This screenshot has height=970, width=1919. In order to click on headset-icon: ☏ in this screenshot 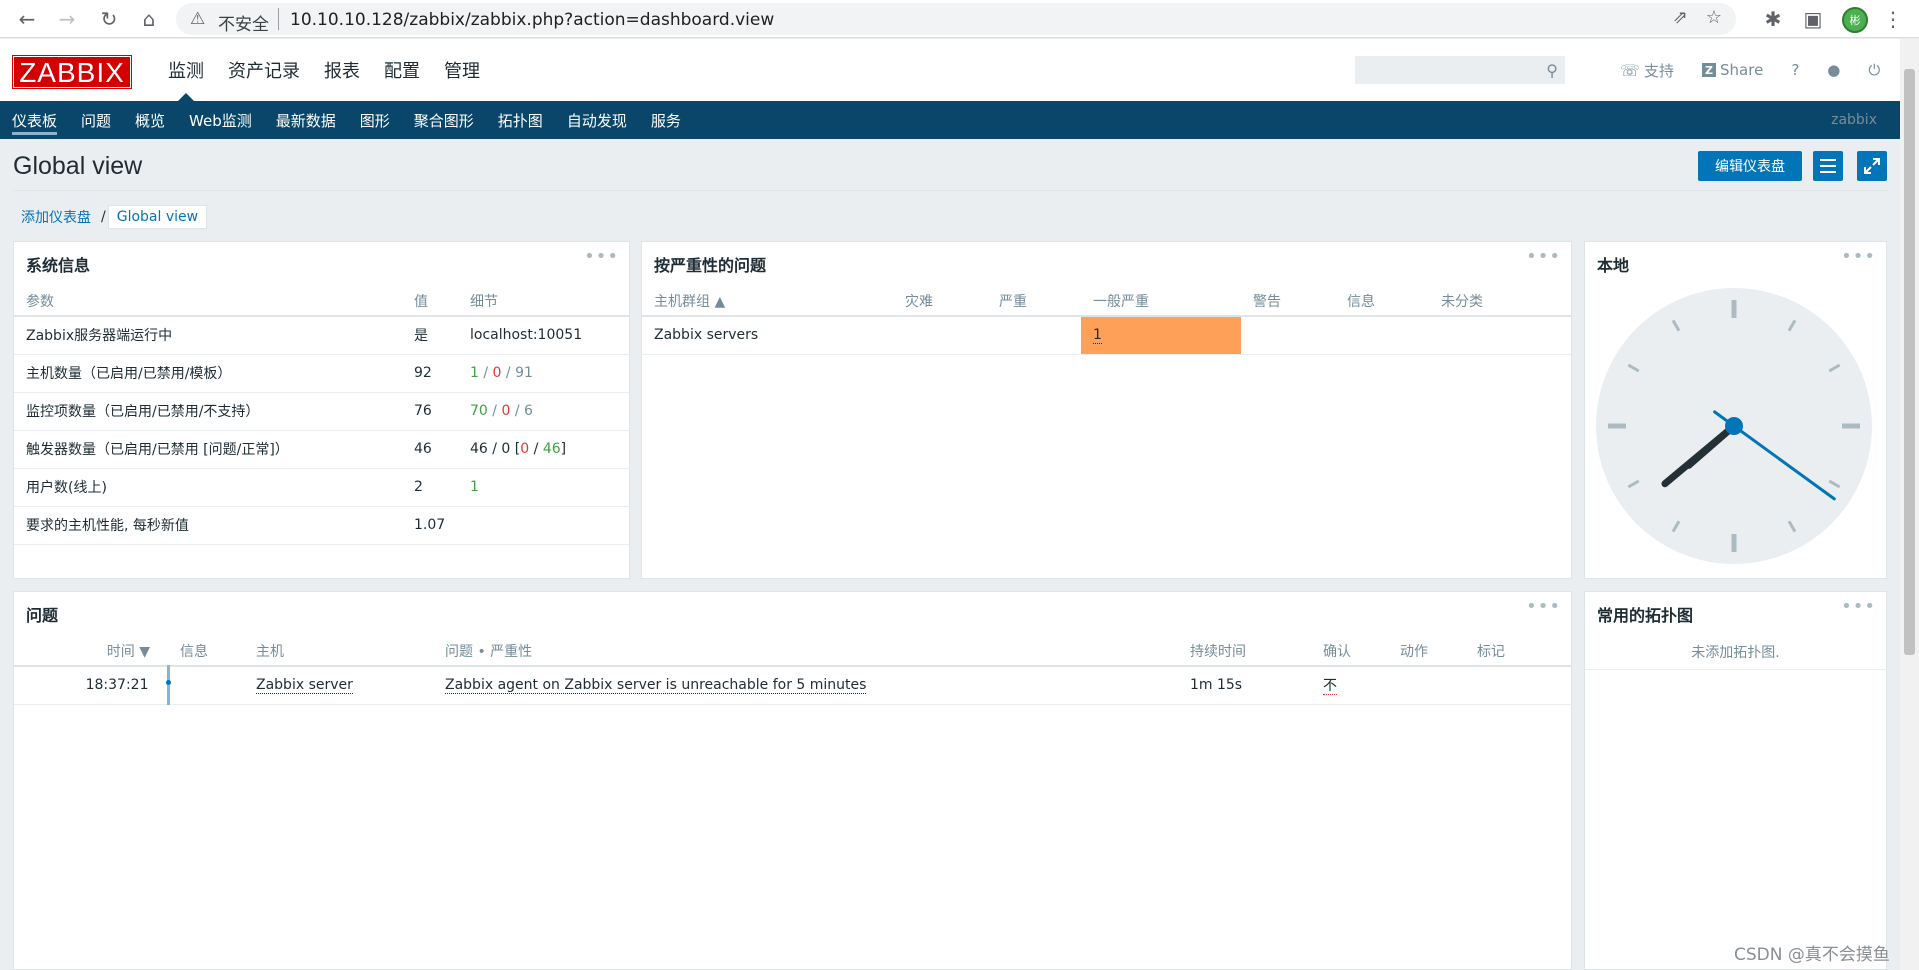, I will do `click(1630, 70)`.